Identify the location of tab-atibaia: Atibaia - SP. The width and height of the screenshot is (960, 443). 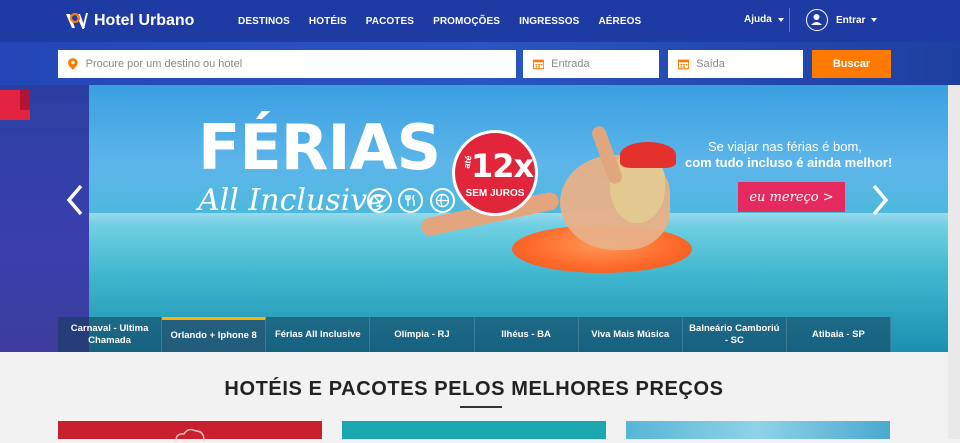
(839, 334).